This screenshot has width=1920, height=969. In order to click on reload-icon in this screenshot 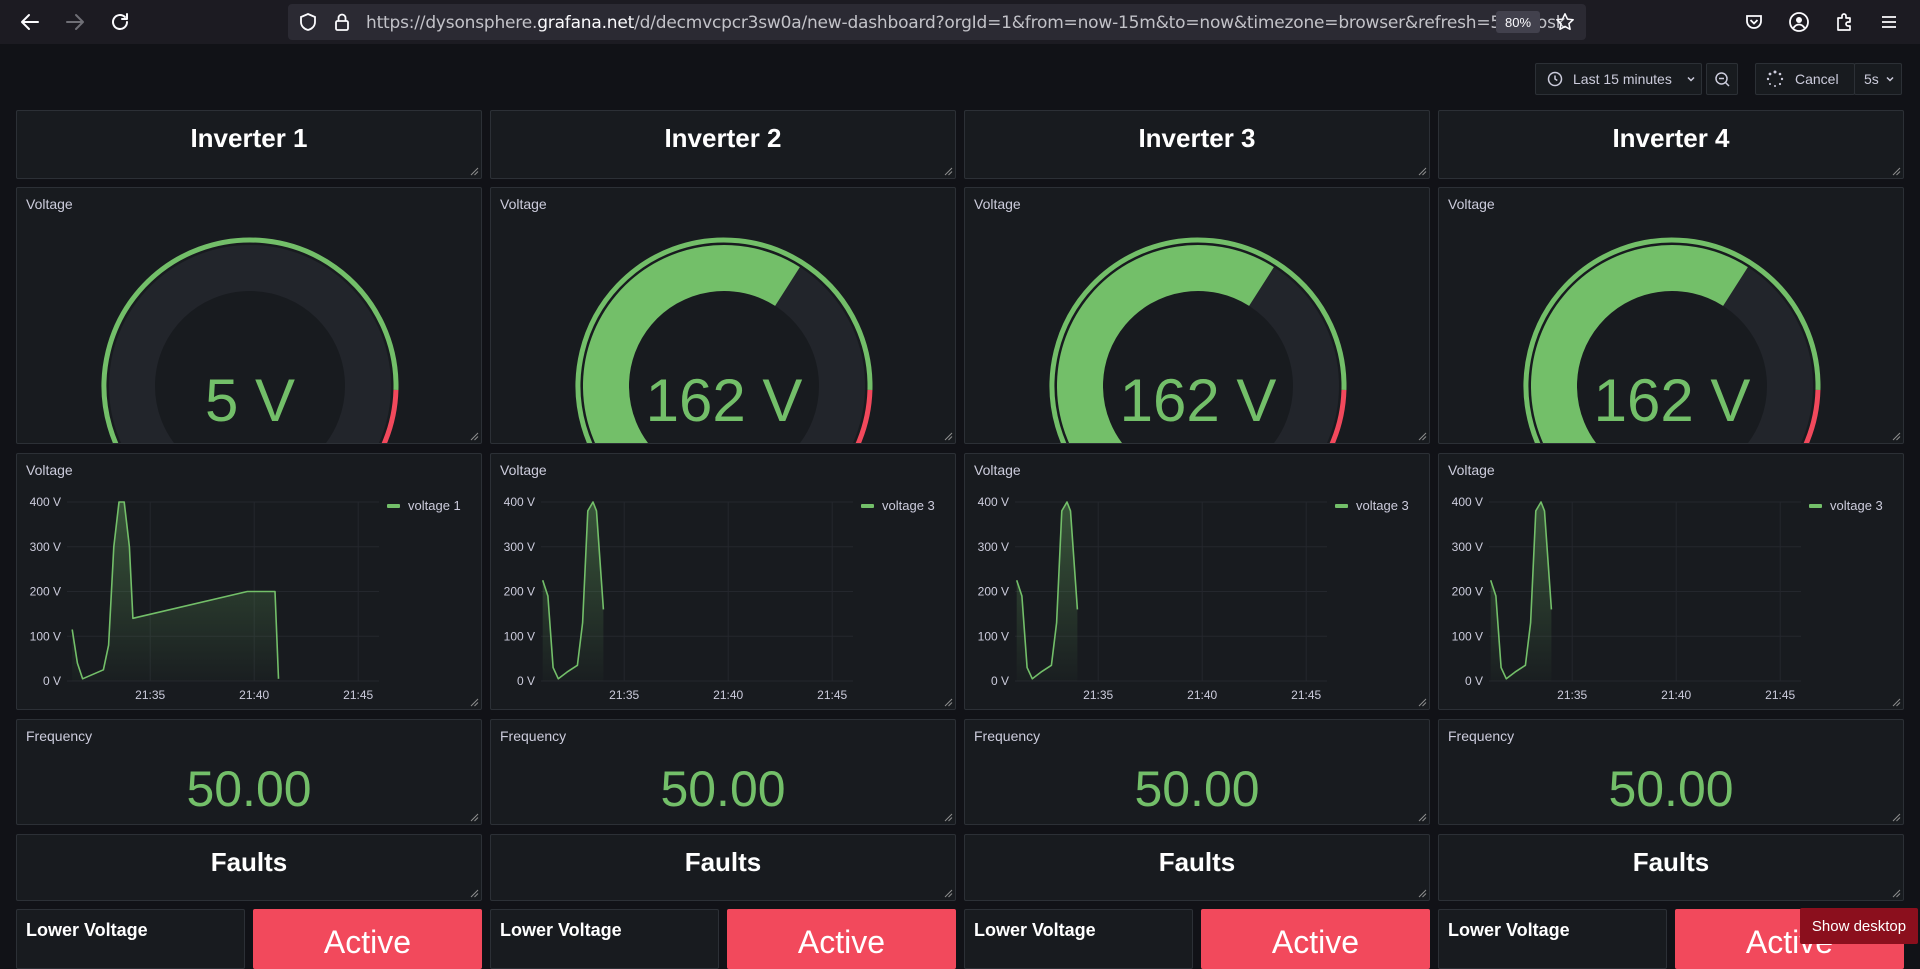, I will do `click(120, 21)`.